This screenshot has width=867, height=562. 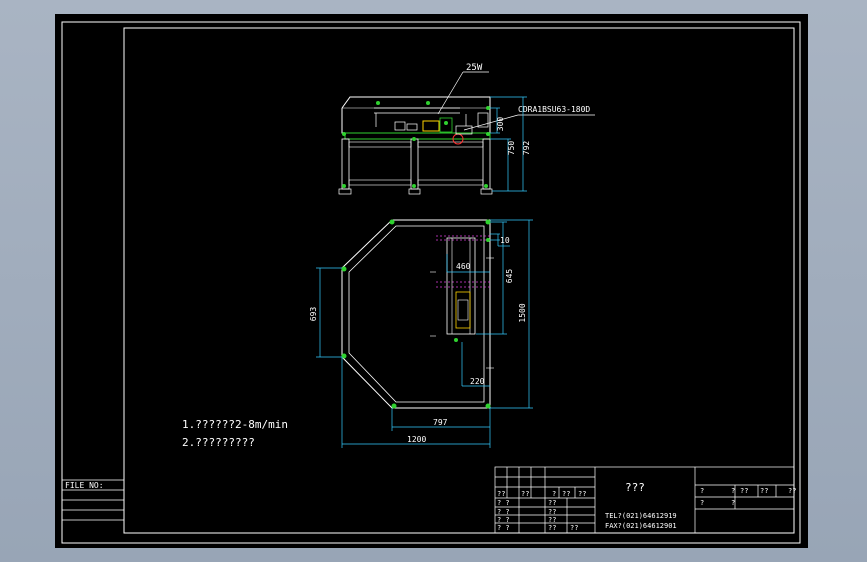 I want to click on dim-645: 645, so click(x=509, y=276).